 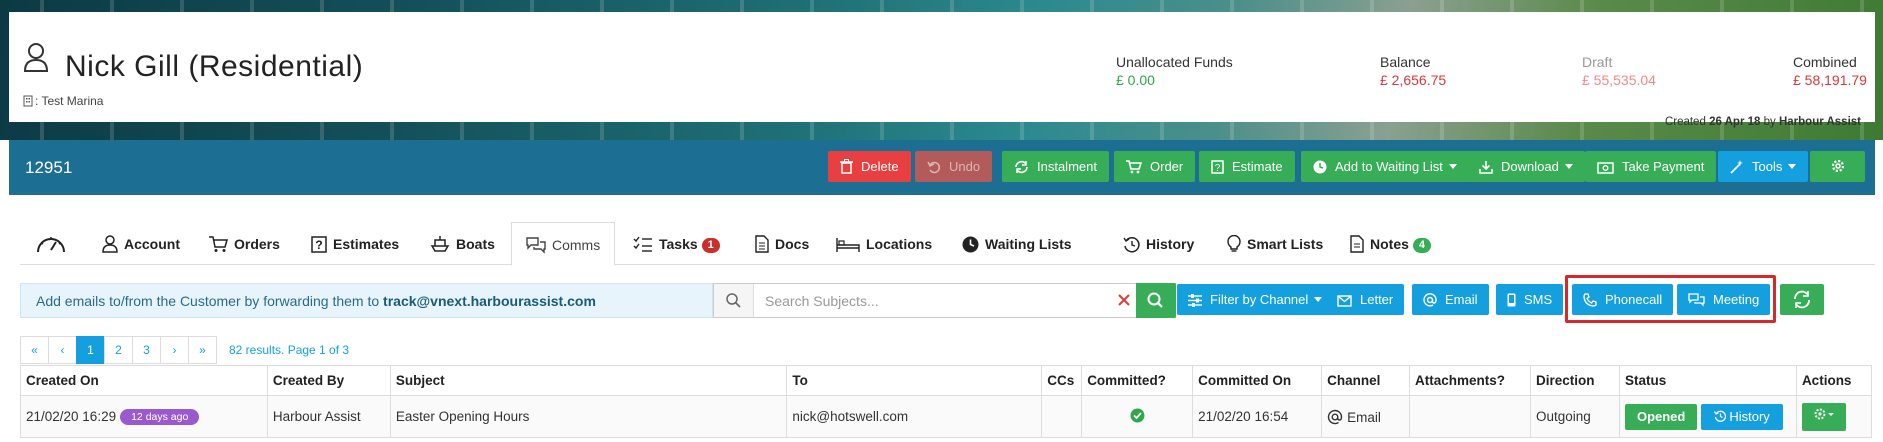 I want to click on cell-committed, so click(x=1137, y=416).